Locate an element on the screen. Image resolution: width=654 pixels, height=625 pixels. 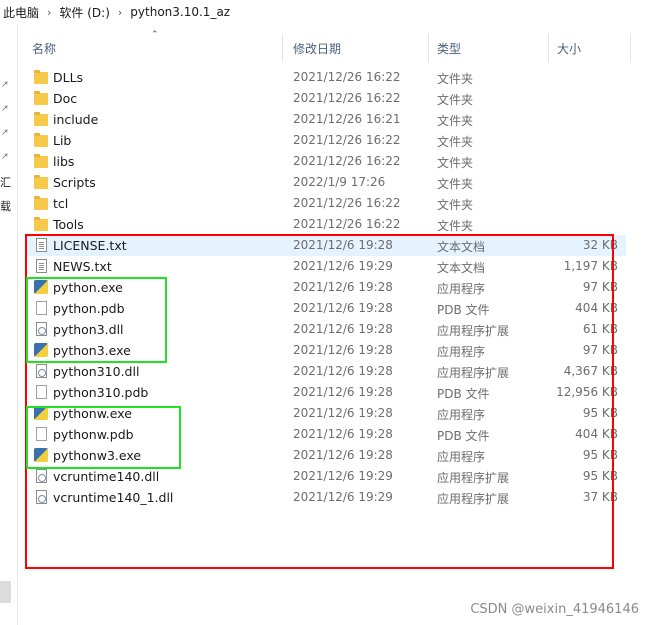
folder-row: Scripts 2022/1/9 17:26 文件夹 is located at coordinates (326, 182).